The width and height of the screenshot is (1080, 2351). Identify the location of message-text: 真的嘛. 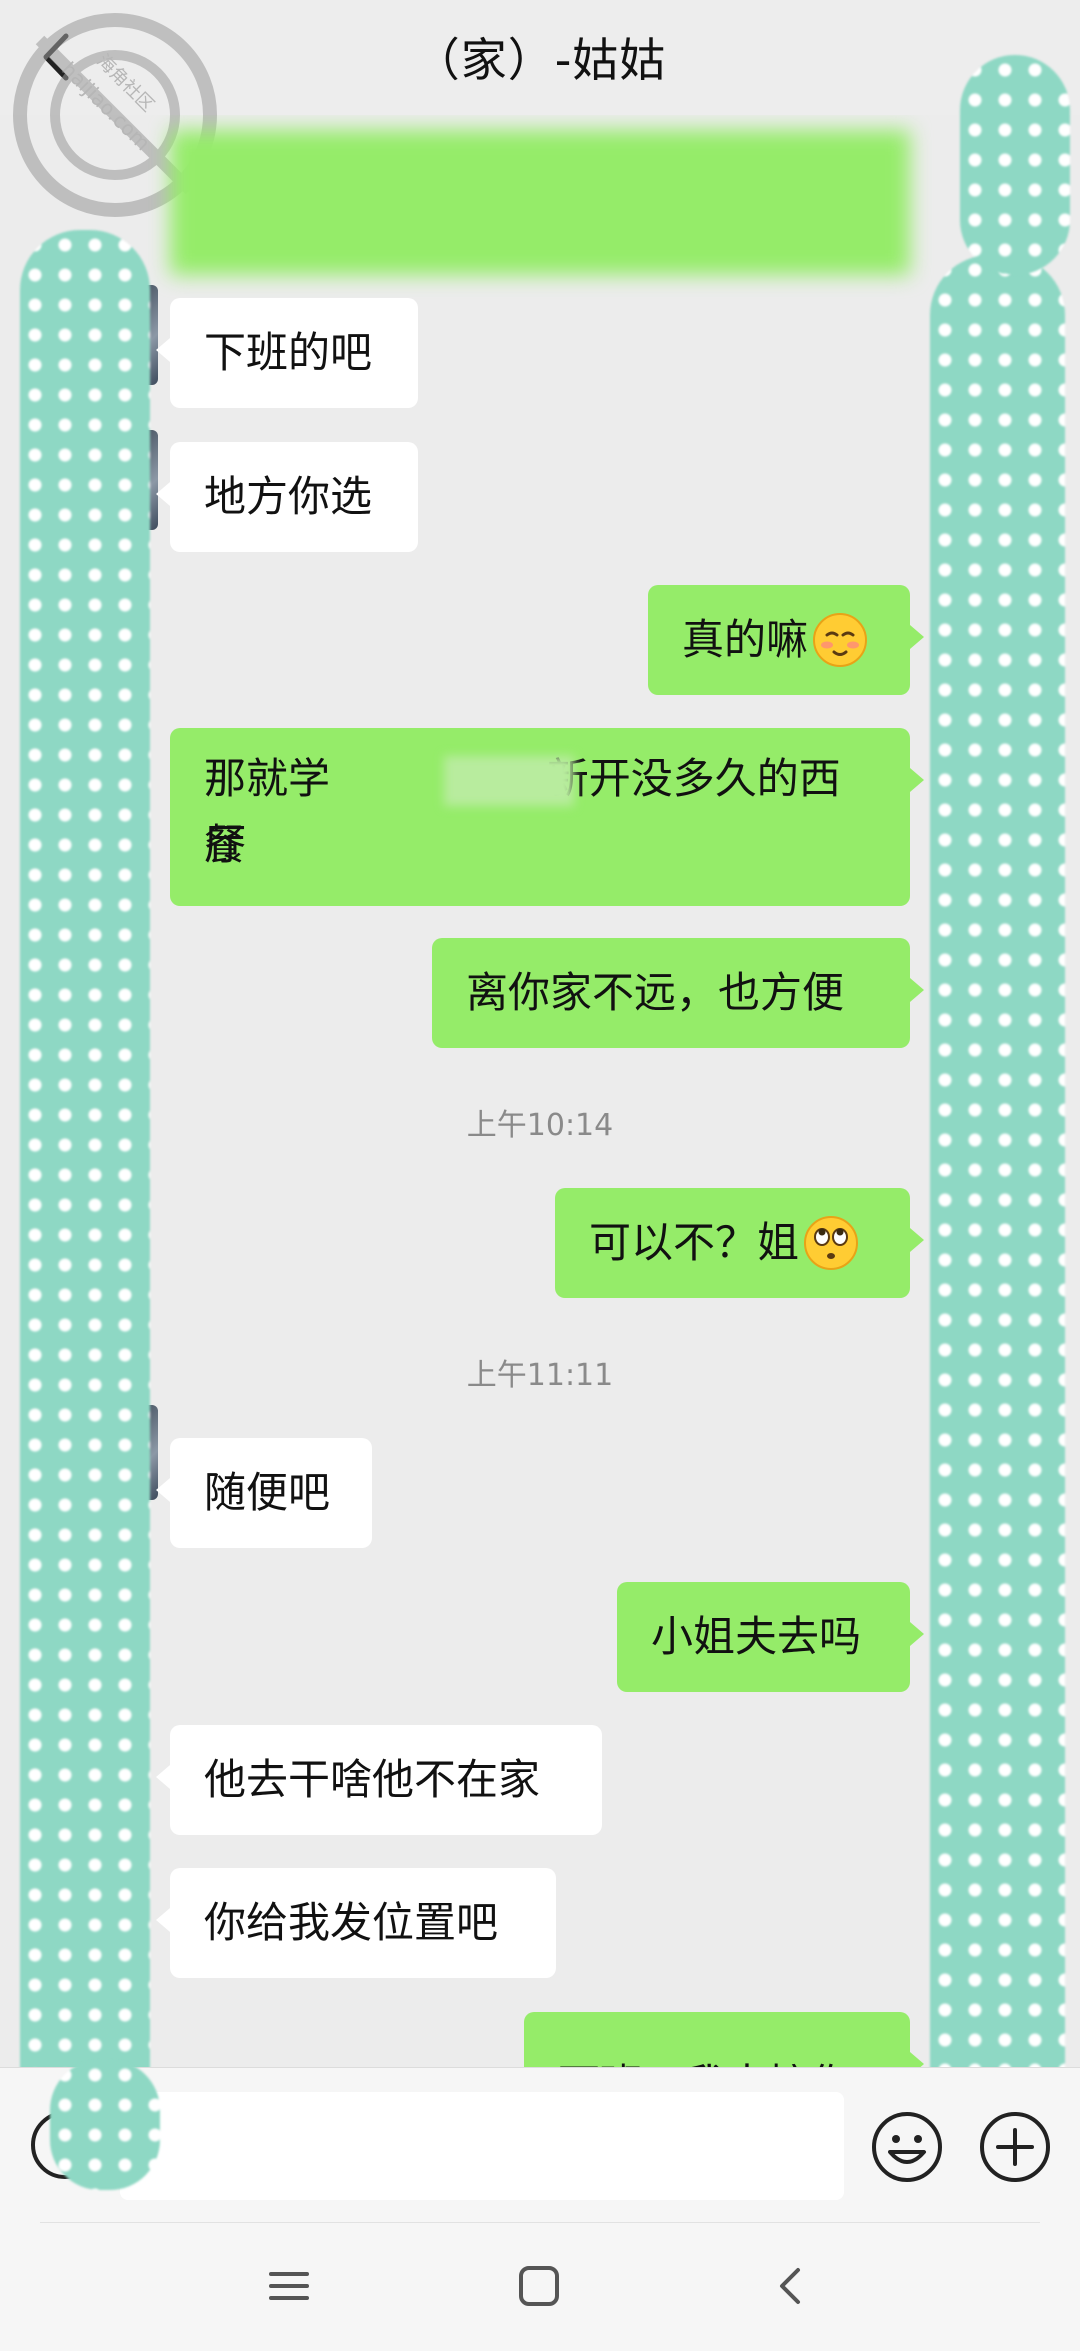
(745, 639).